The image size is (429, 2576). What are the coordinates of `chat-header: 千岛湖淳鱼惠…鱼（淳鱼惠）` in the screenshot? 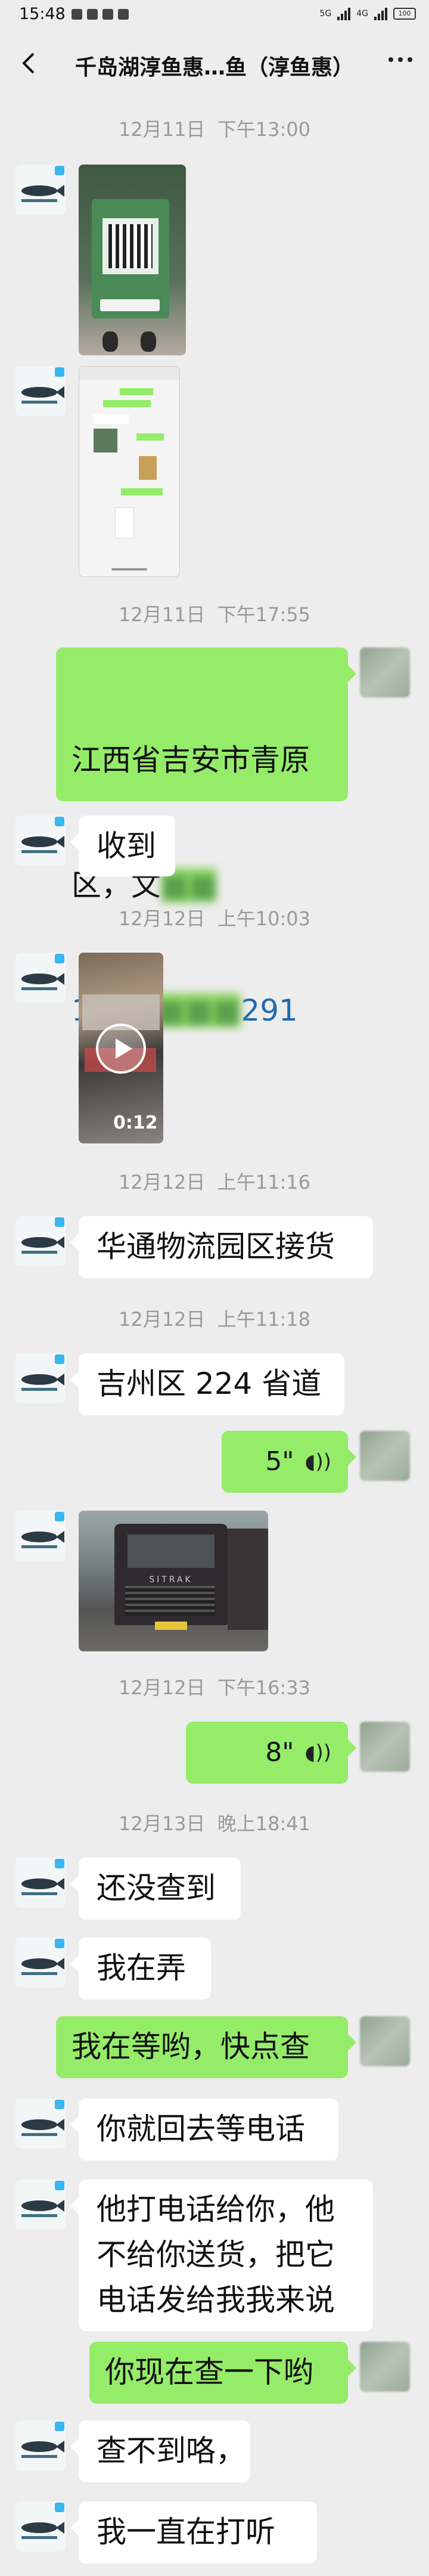 It's located at (214, 63).